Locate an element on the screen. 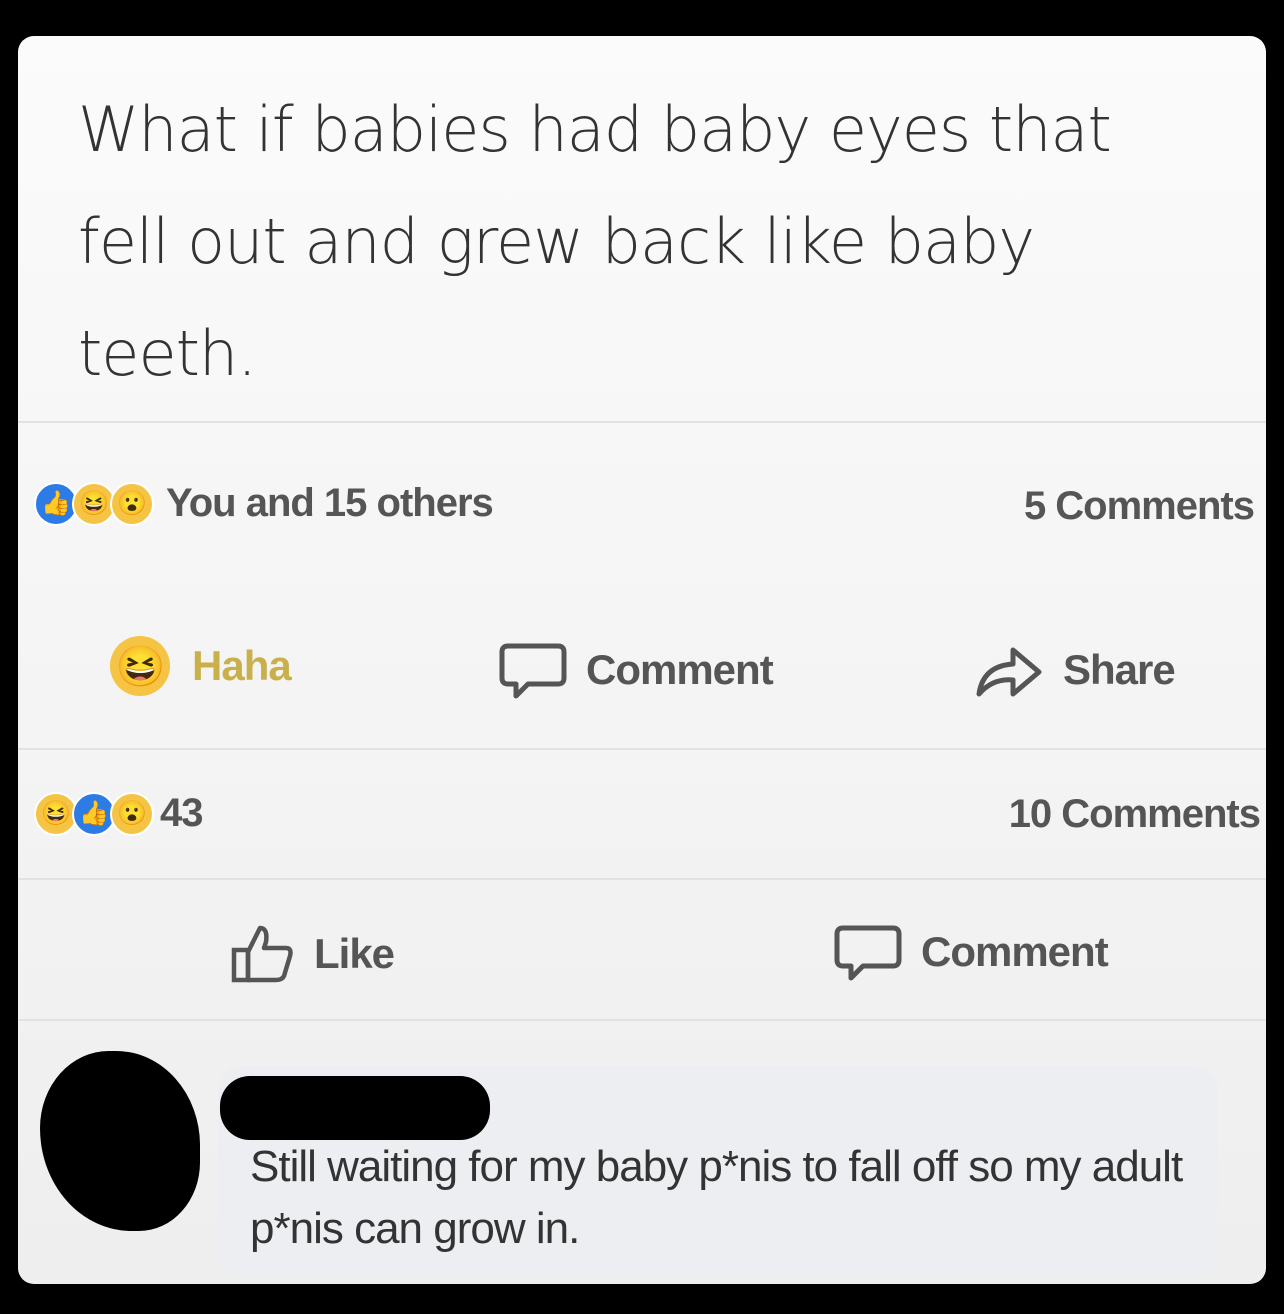 This screenshot has width=1284, height=1314. redacted-avatar is located at coordinates (120, 1141).